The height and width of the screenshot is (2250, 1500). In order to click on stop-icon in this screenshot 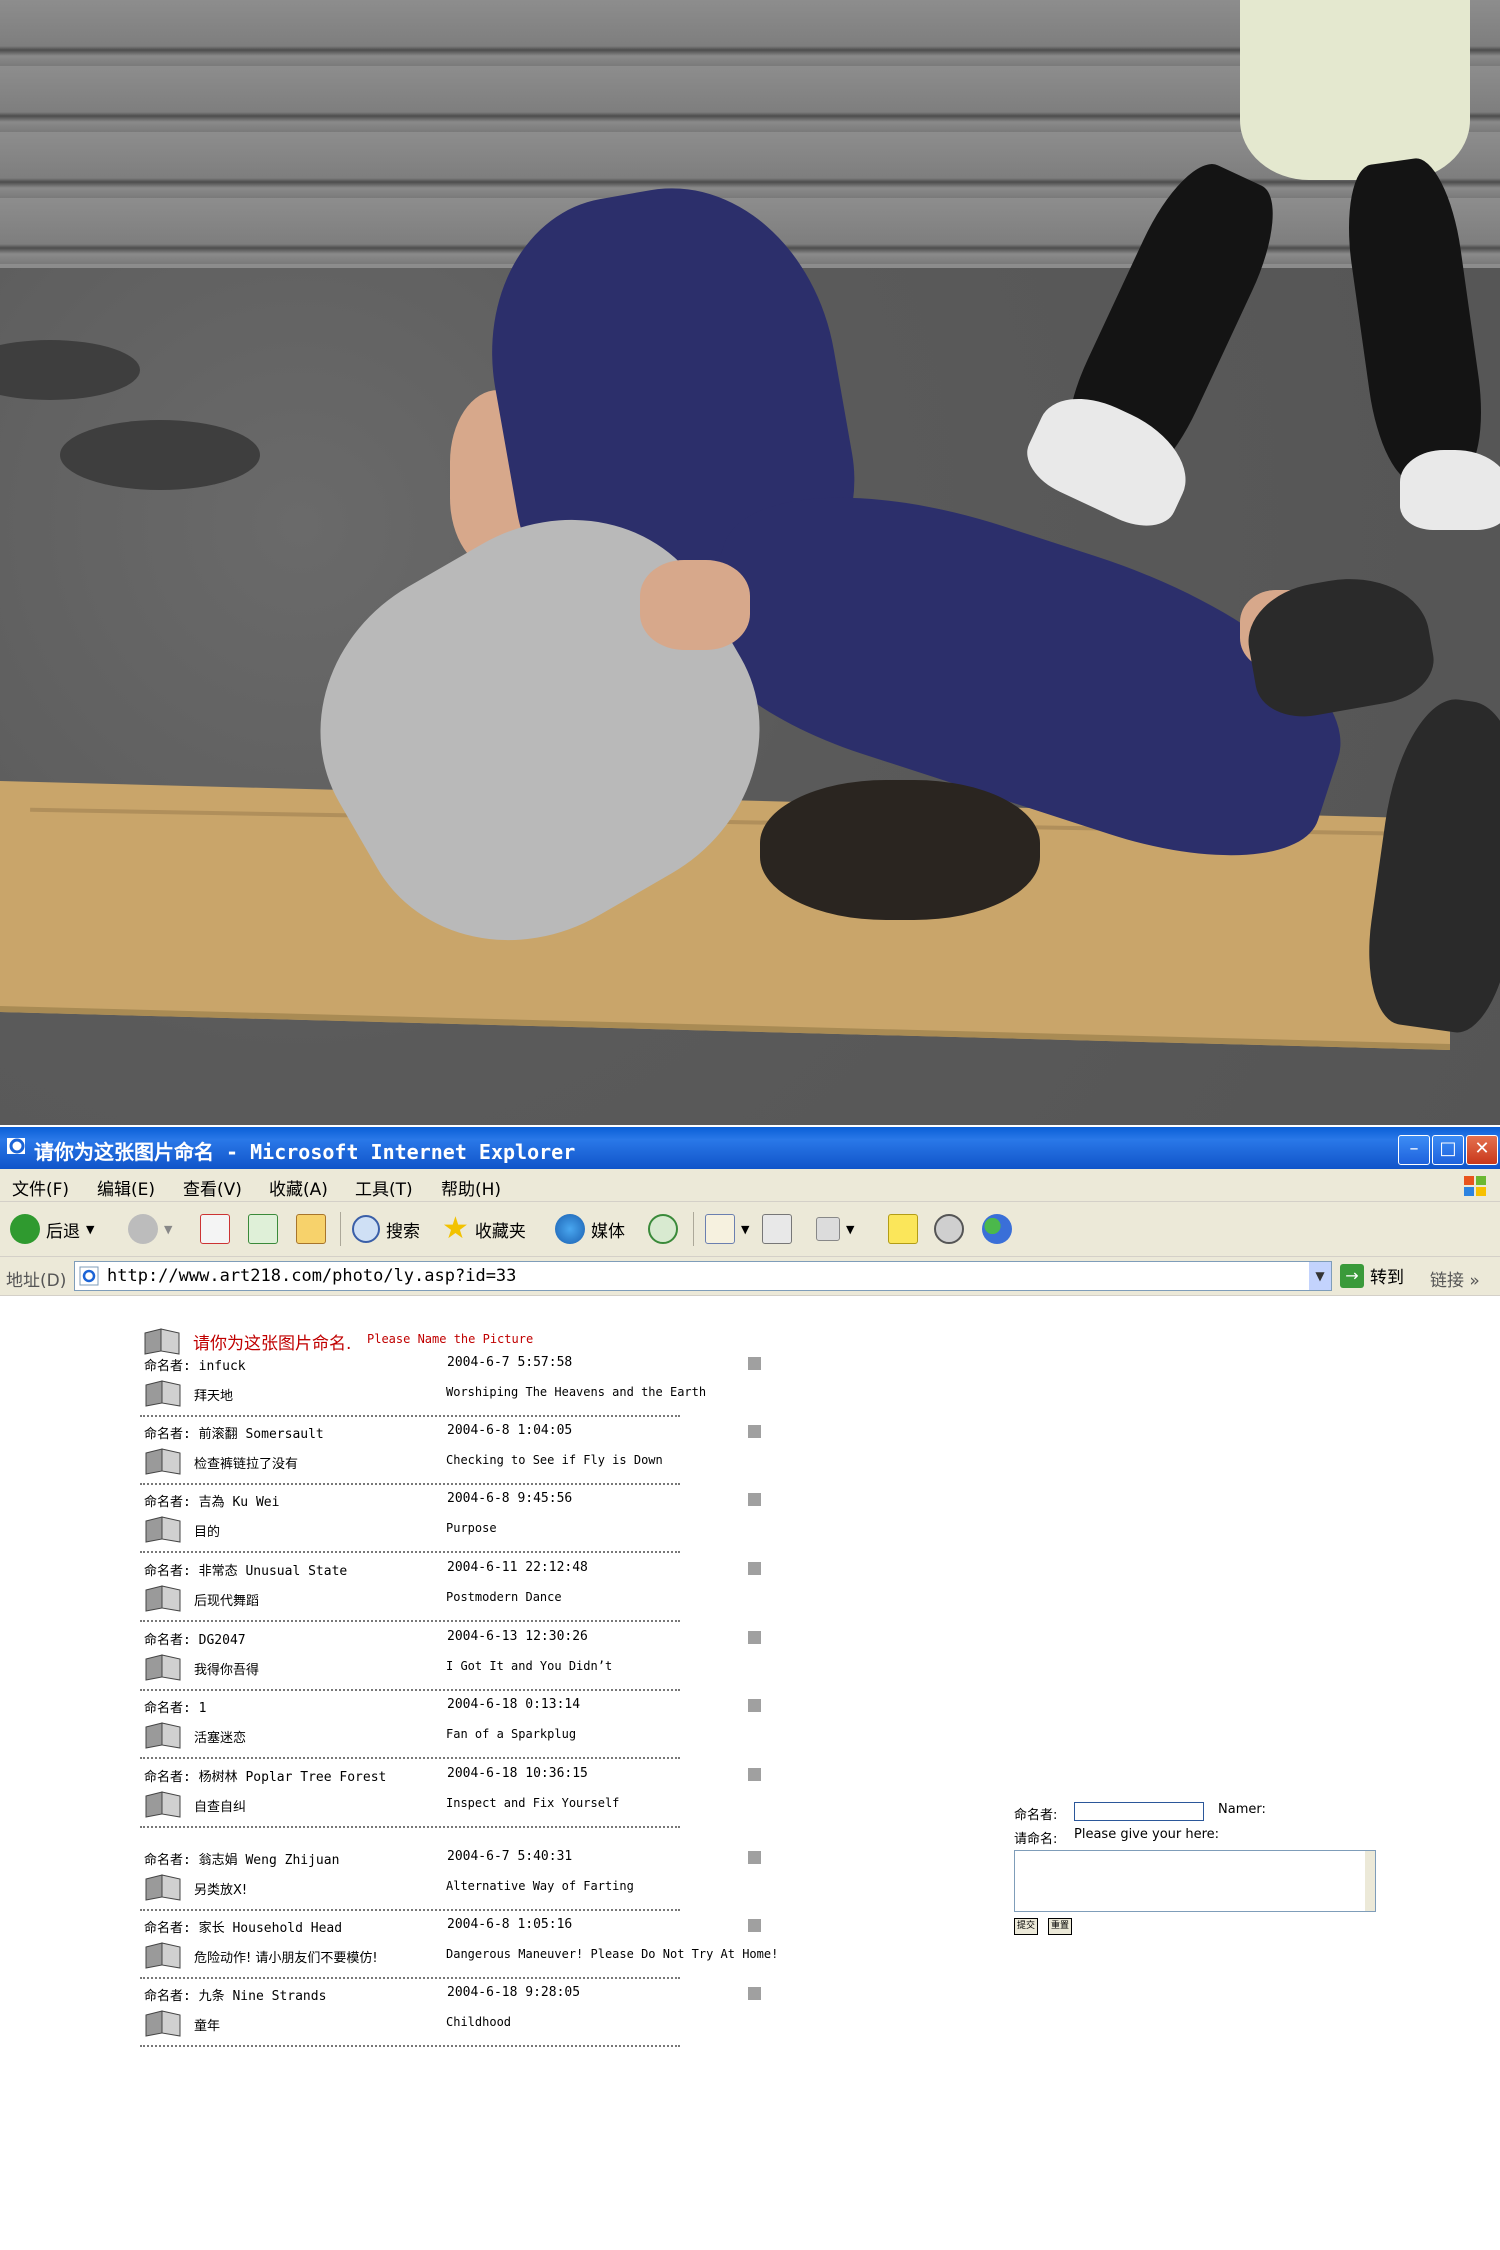, I will do `click(215, 1229)`.